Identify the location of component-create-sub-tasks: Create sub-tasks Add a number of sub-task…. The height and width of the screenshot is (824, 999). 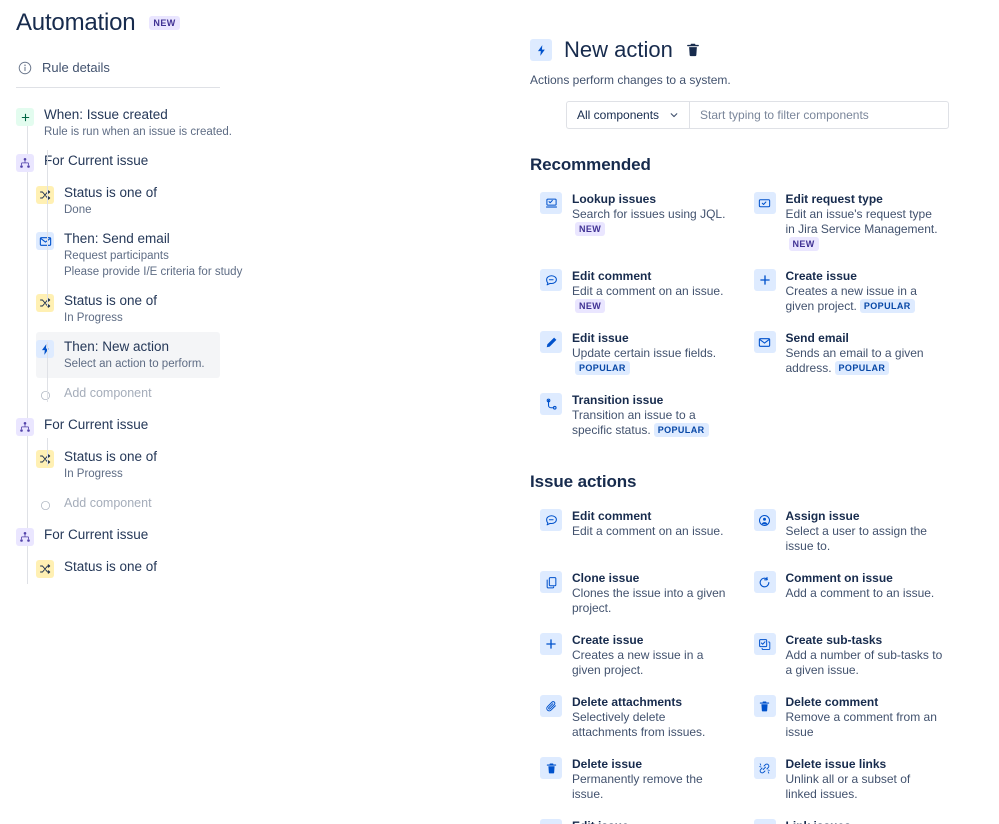
(847, 655).